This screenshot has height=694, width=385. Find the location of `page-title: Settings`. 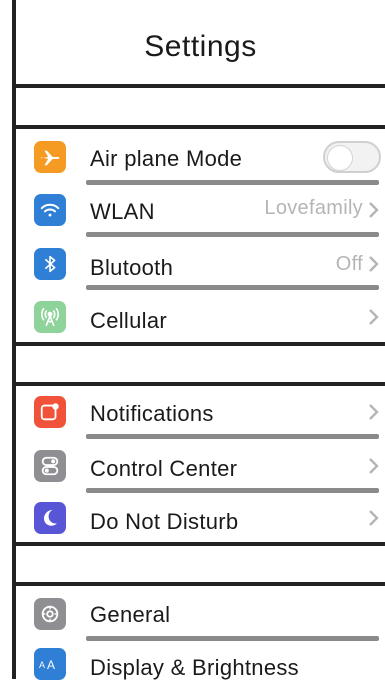

page-title: Settings is located at coordinates (200, 46).